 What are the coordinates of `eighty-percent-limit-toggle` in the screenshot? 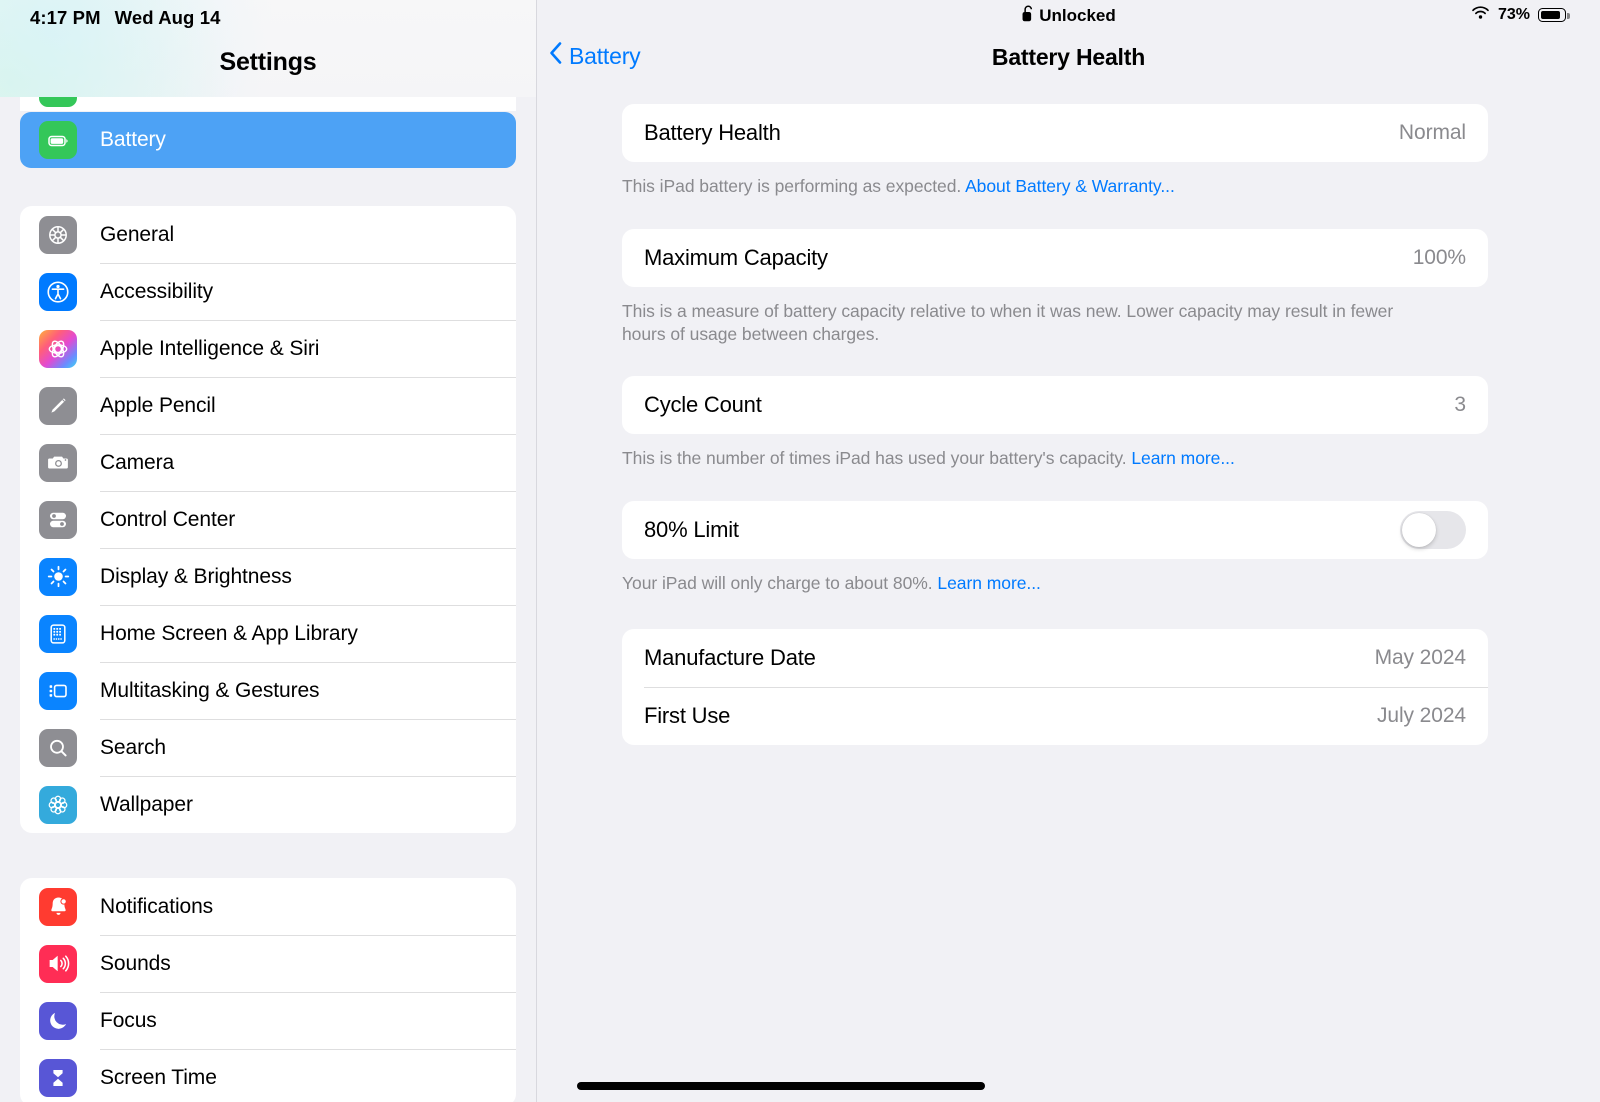 It's located at (1433, 529).